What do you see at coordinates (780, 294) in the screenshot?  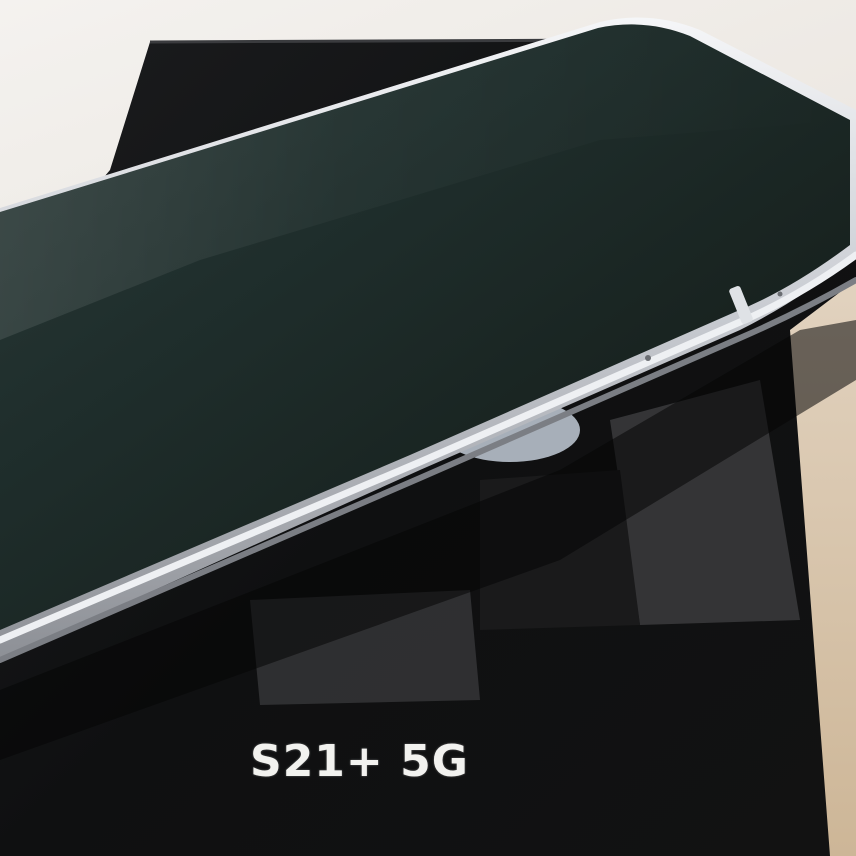 I see `phone-mic-hole` at bounding box center [780, 294].